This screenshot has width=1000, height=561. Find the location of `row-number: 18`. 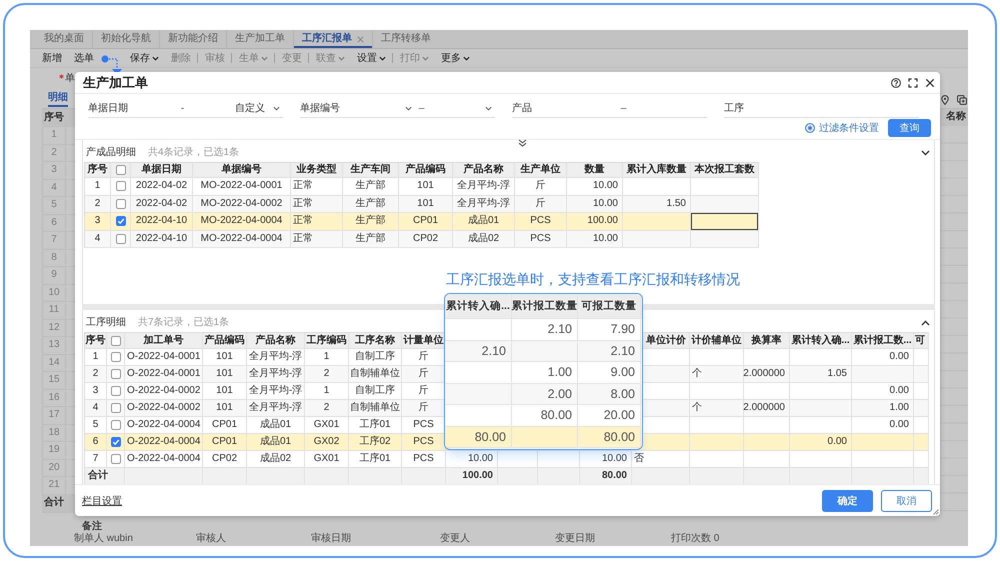

row-number: 18 is located at coordinates (54, 432).